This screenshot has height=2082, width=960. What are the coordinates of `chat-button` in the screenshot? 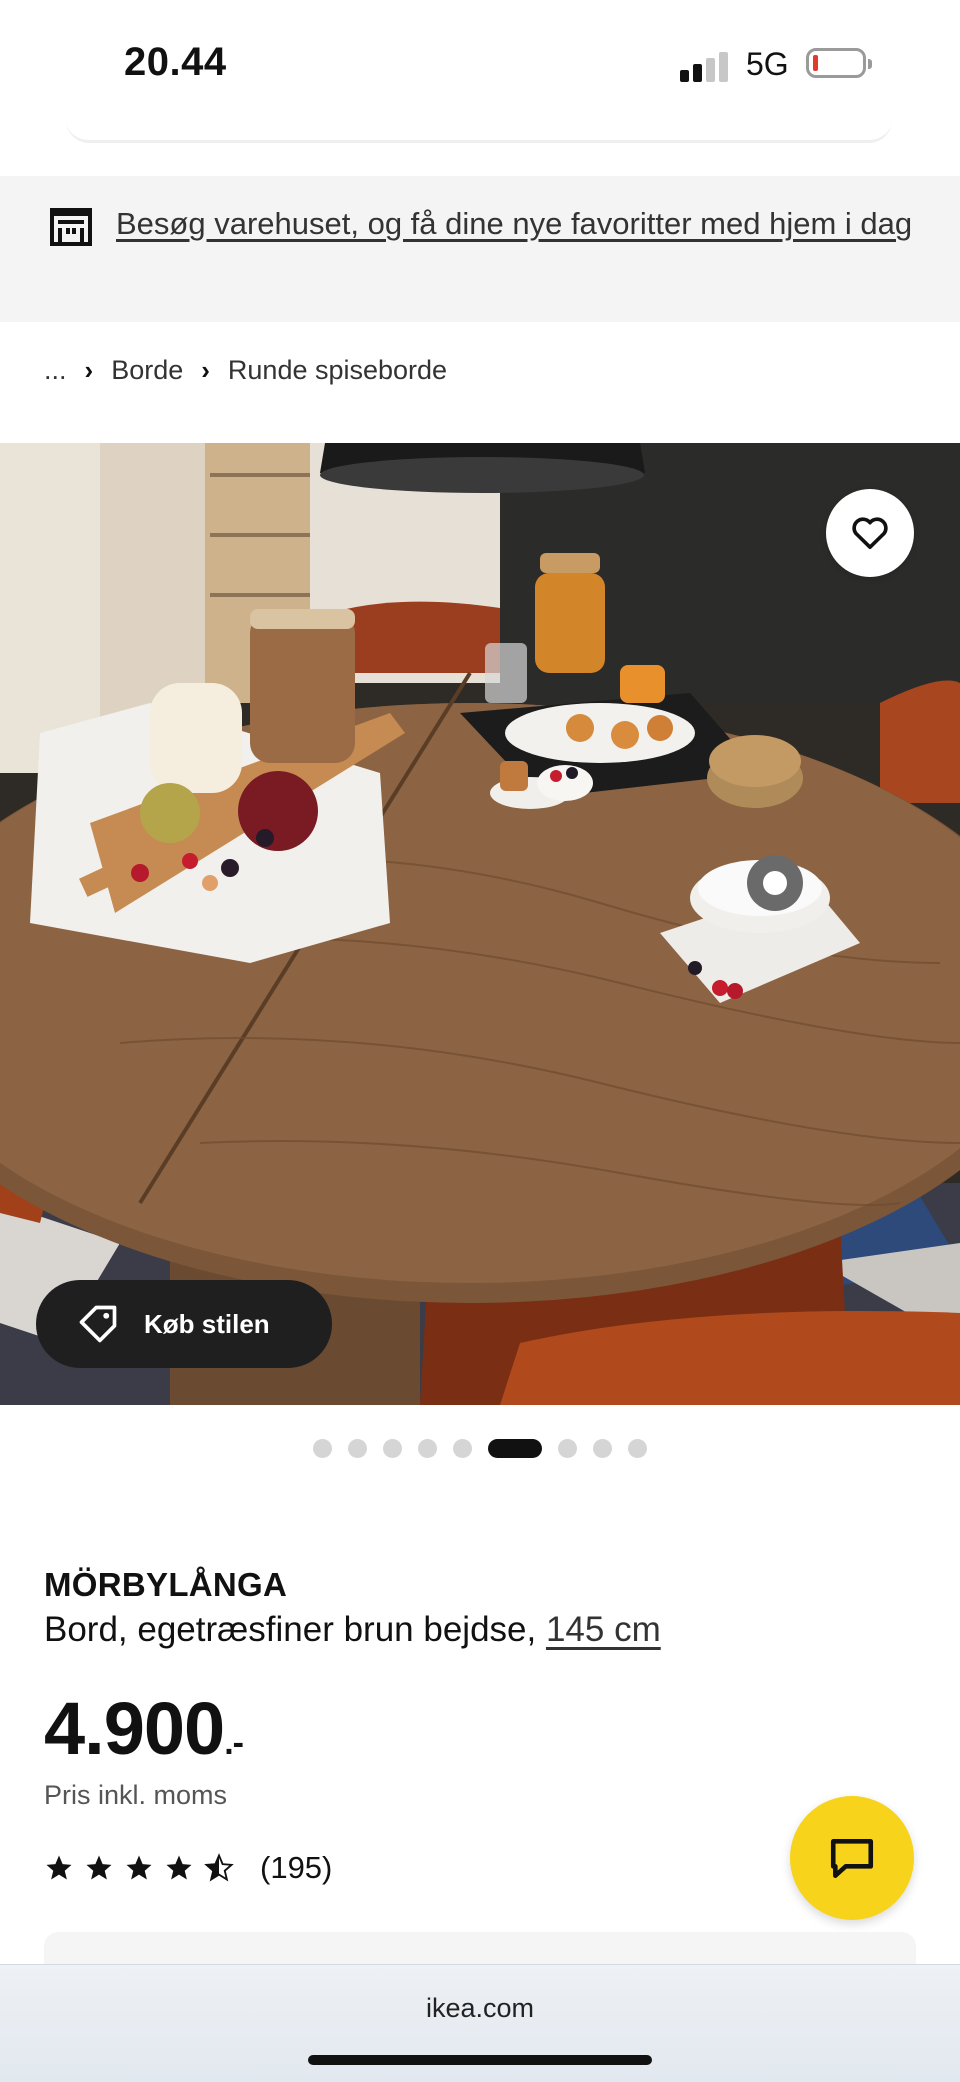 It's located at (852, 1858).